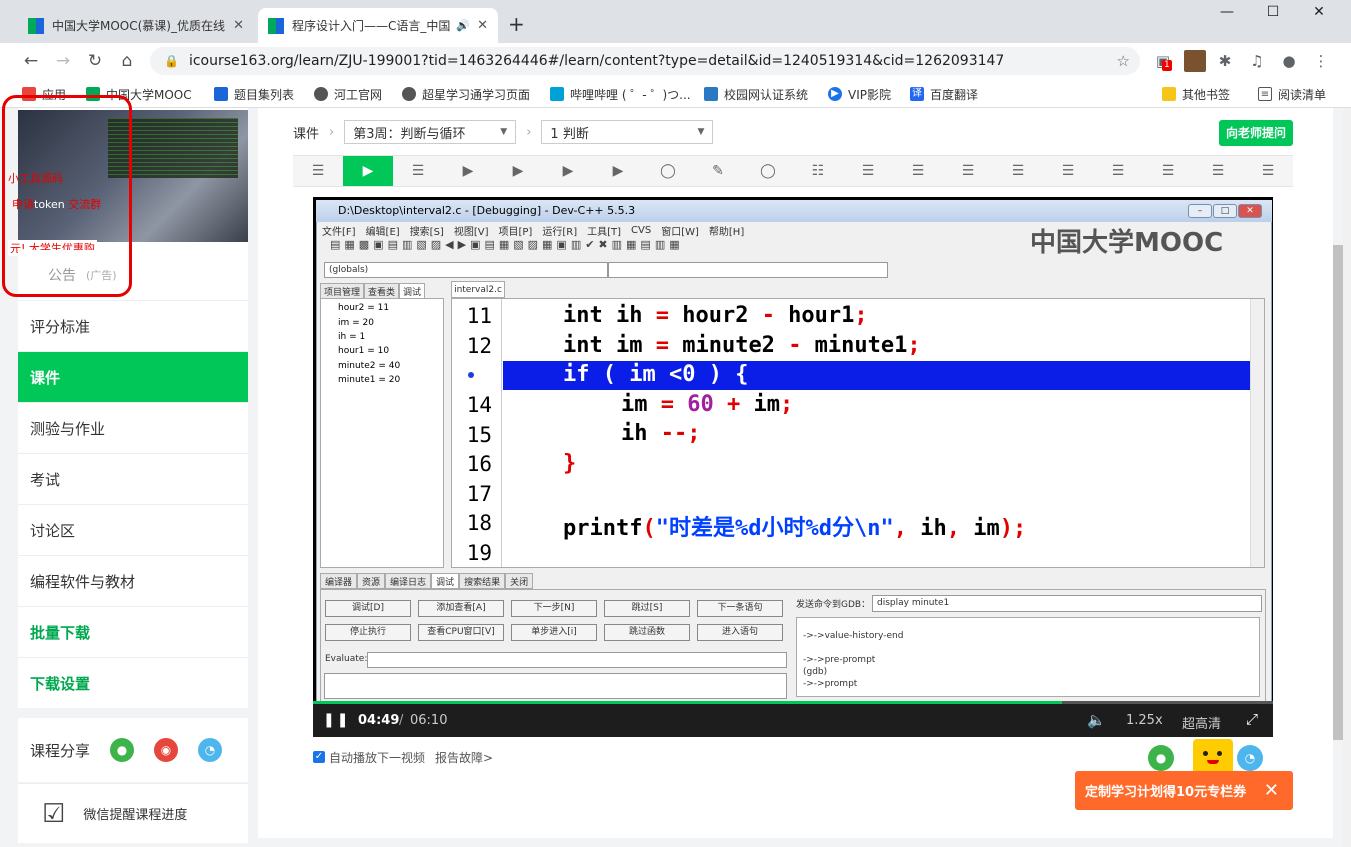 The height and width of the screenshot is (847, 1351). Describe the element at coordinates (319, 757) in the screenshot. I see `autoplay-checkbox: ✓` at that location.